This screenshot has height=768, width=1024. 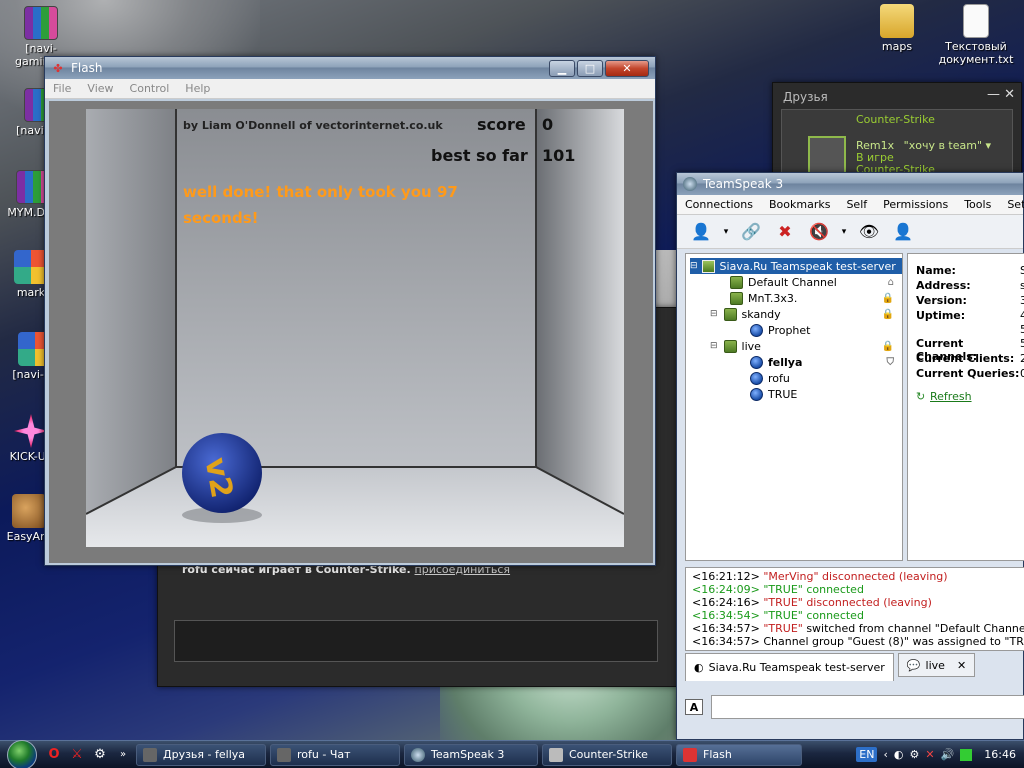 What do you see at coordinates (62, 88) in the screenshot?
I see `menu-file: File` at bounding box center [62, 88].